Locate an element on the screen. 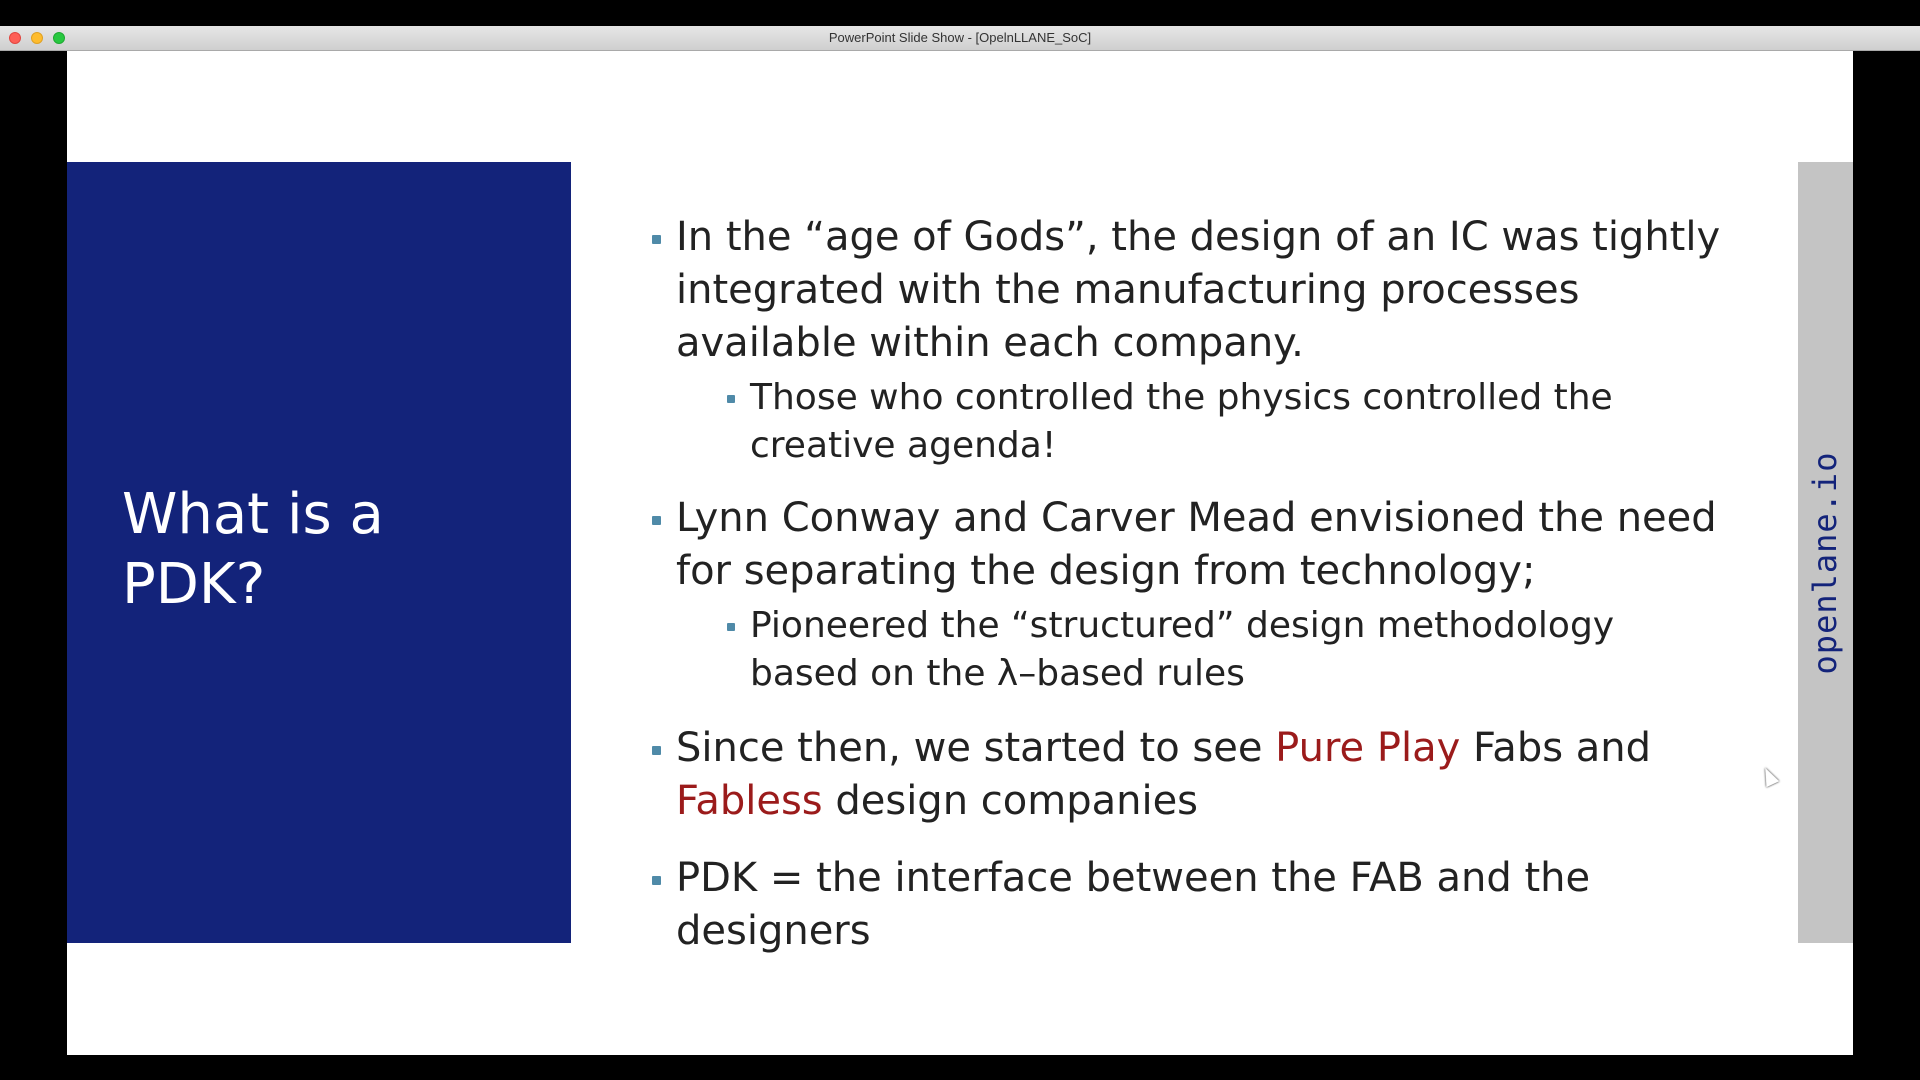  bullet-text-part: design companies is located at coordinates (1010, 801).